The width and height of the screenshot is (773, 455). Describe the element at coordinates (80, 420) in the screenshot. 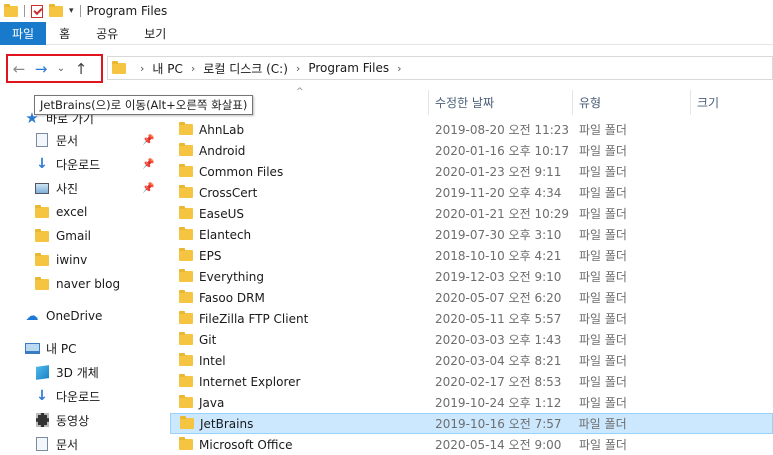

I see `sidebar-item-videos: 동영상` at that location.